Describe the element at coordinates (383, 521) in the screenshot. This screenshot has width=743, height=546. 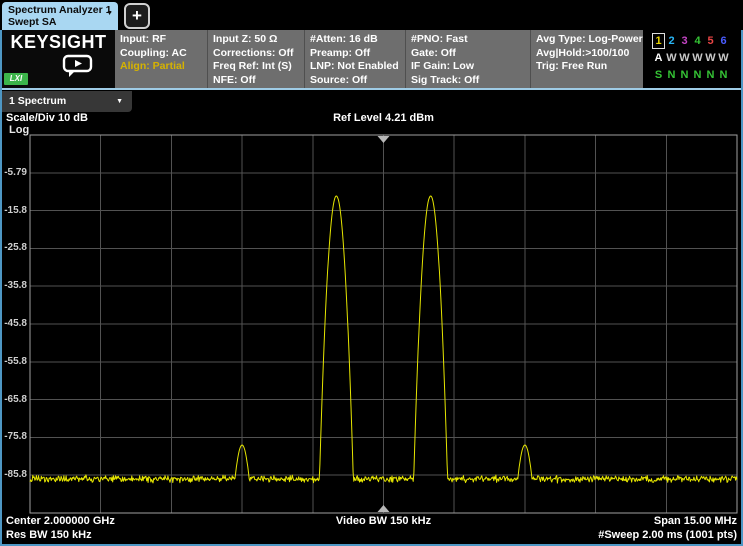
I see `video-bw-label: Video BW 150 kHz` at that location.